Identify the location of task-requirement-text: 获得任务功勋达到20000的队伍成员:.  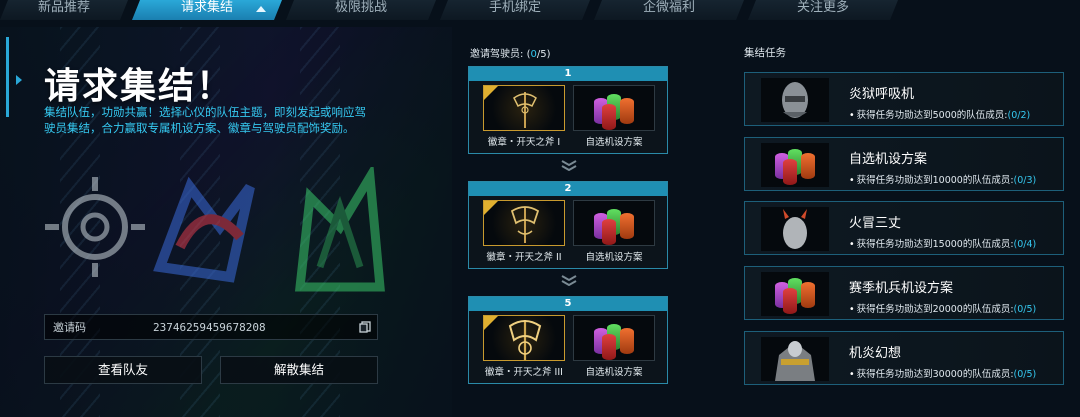
(935, 309).